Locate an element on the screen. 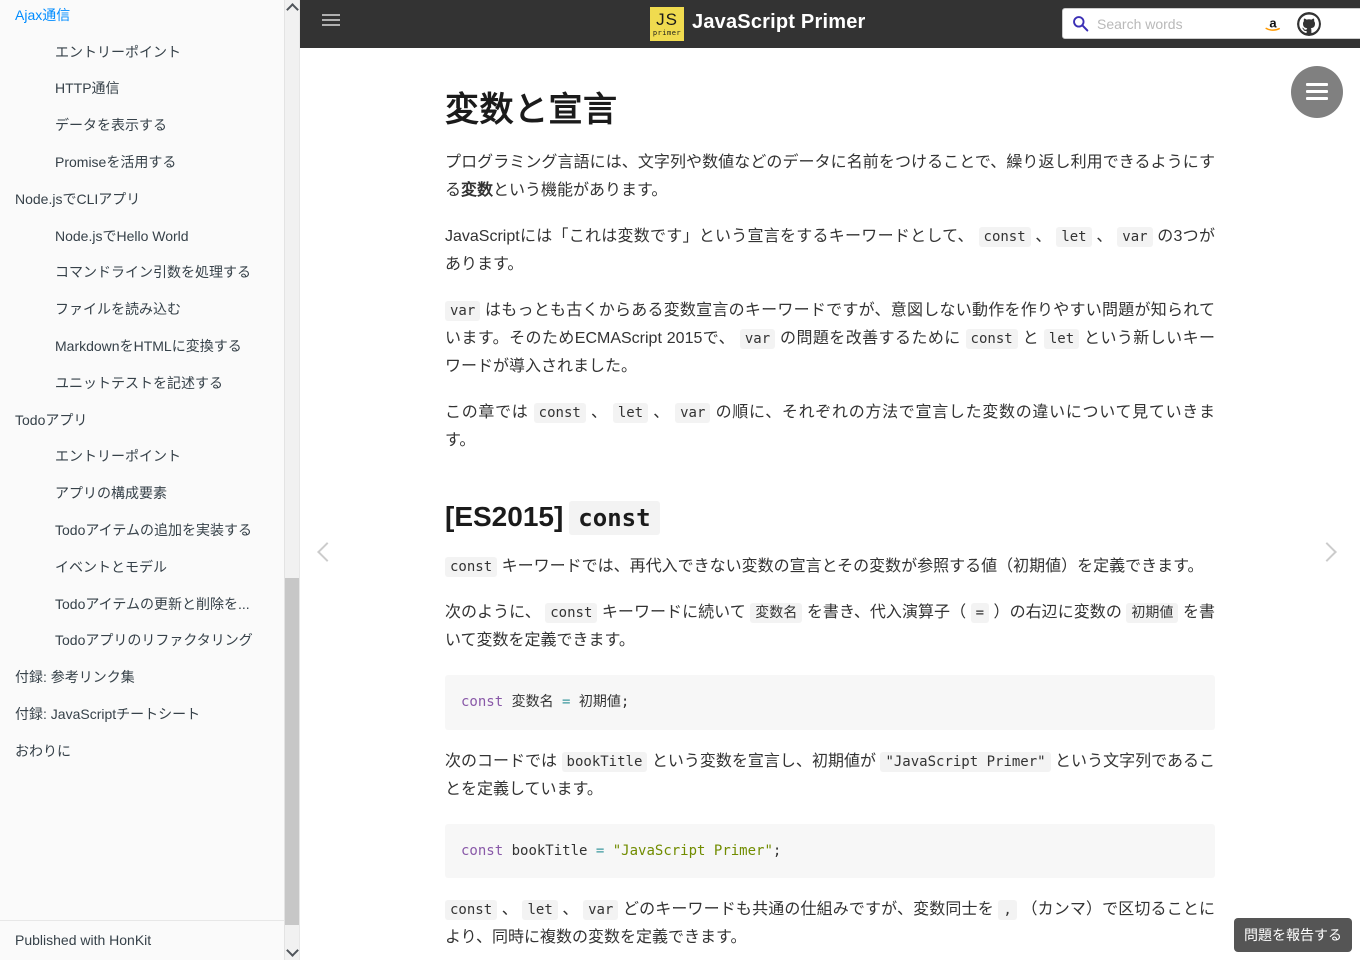 Image resolution: width=1360 pixels, height=960 pixels. inline-code: = is located at coordinates (980, 613).